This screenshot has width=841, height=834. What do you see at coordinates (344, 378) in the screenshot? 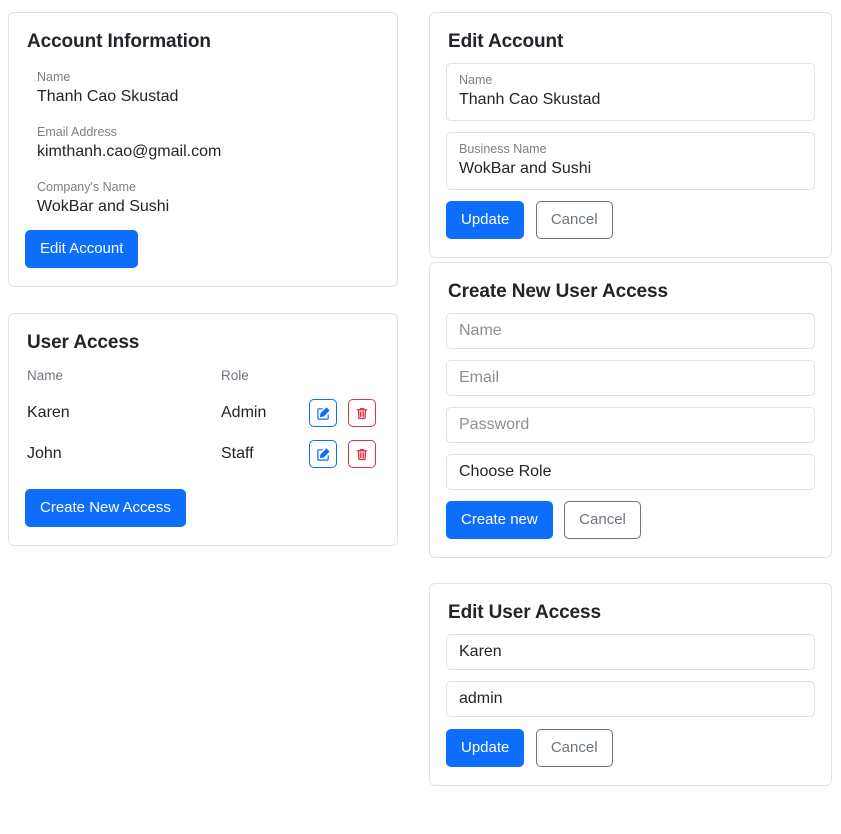
I see `column-header-actions` at bounding box center [344, 378].